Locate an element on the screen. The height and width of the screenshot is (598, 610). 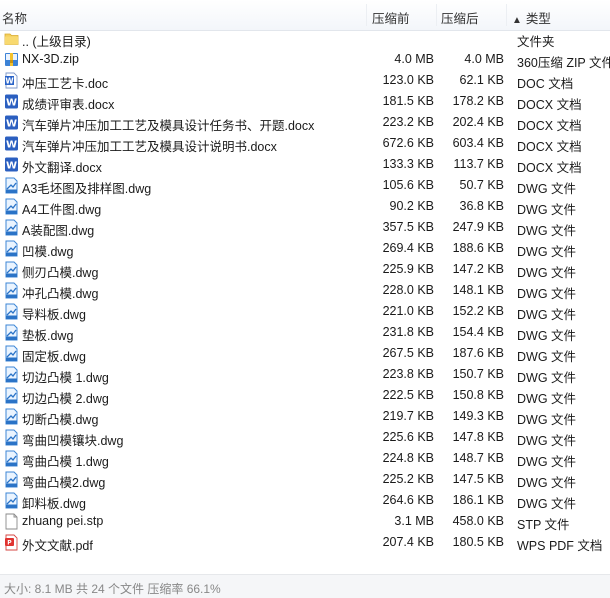
original-size: 133.3 KB is located at coordinates (408, 164).